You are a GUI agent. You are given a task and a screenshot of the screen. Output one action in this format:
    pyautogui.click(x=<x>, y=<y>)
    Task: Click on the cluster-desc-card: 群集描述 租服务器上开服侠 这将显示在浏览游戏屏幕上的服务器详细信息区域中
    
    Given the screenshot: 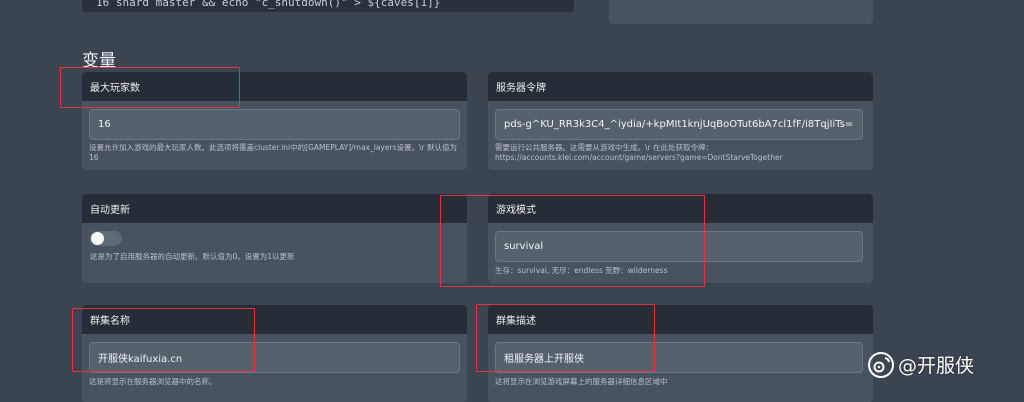 What is the action you would take?
    pyautogui.click(x=680, y=353)
    